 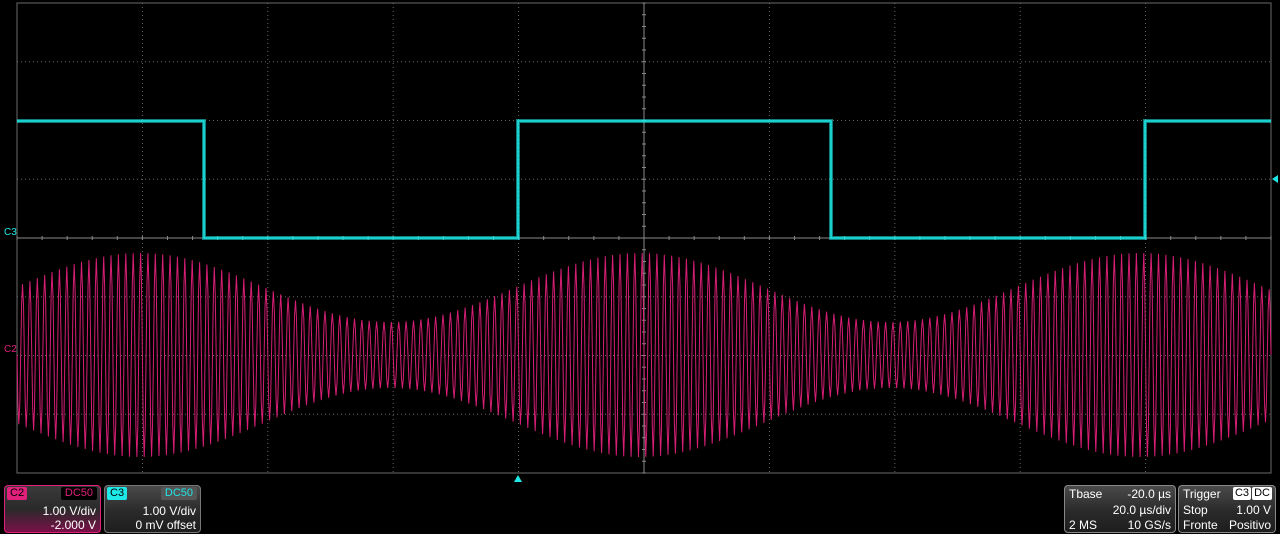 I want to click on trigger-source-badge: C3, so click(x=1241, y=493).